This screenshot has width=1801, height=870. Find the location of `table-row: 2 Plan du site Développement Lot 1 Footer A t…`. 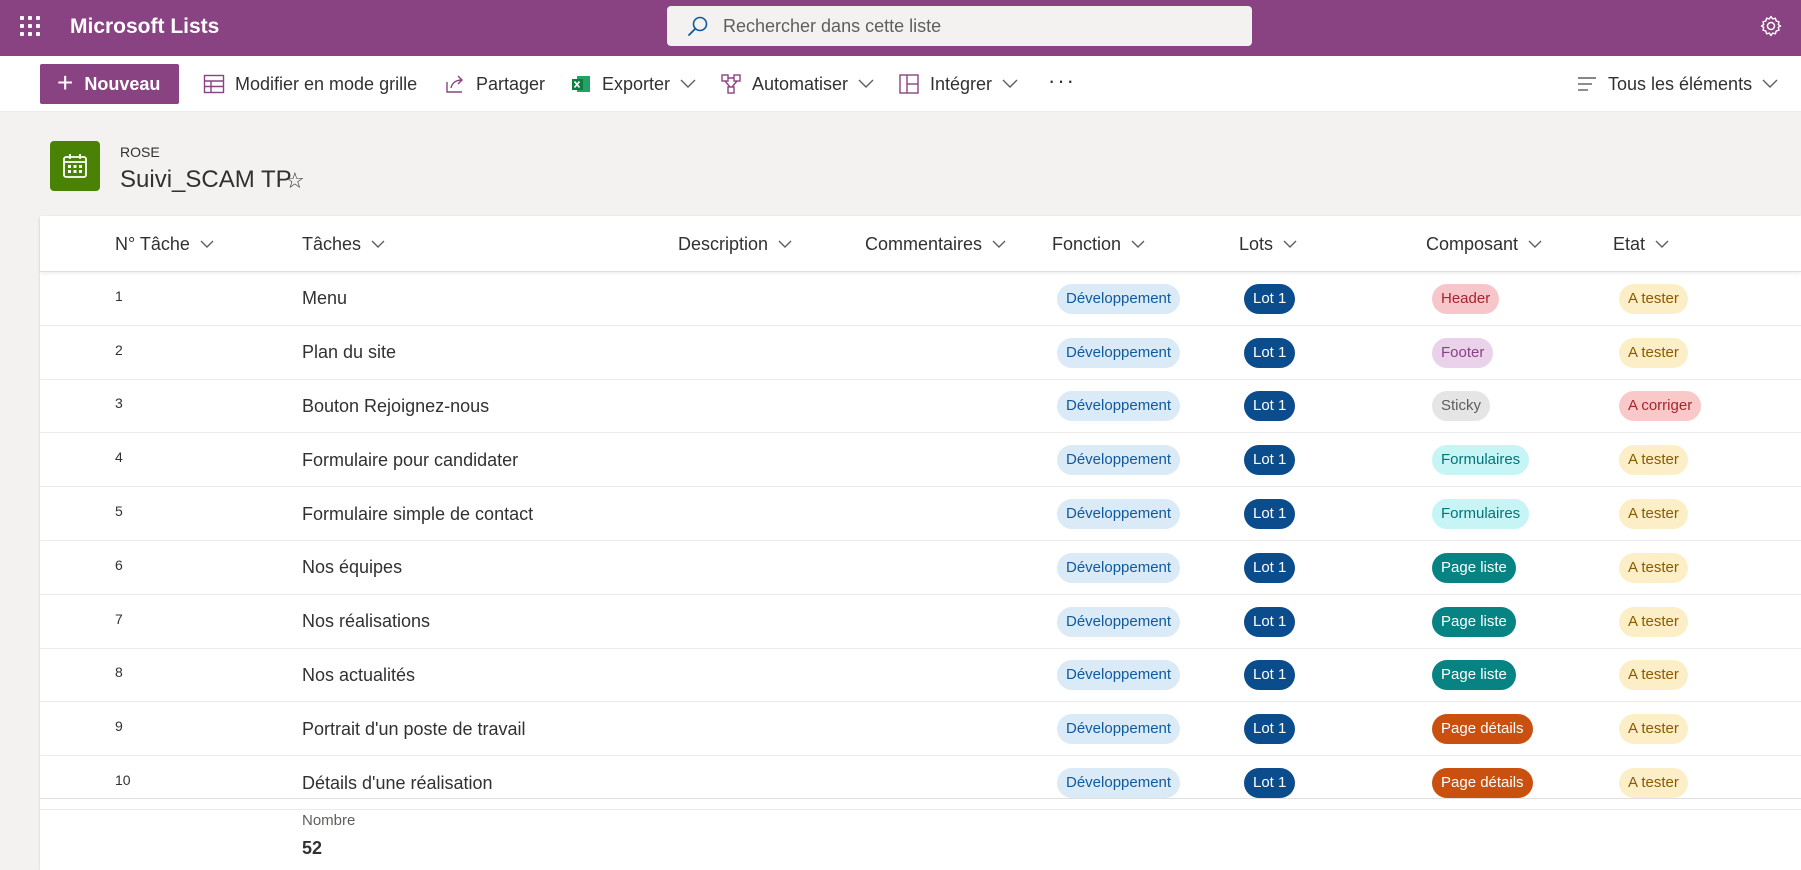

table-row: 2 Plan du site Développement Lot 1 Footer A t… is located at coordinates (920, 353).